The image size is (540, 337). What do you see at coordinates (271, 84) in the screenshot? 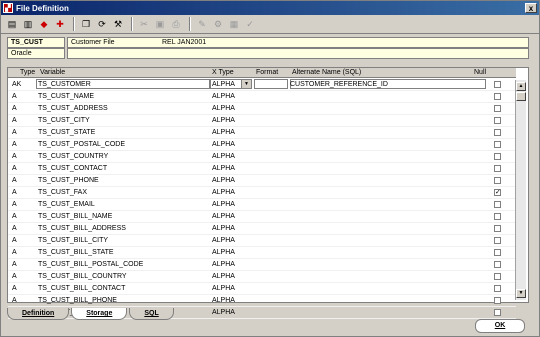
I see `format-input` at bounding box center [271, 84].